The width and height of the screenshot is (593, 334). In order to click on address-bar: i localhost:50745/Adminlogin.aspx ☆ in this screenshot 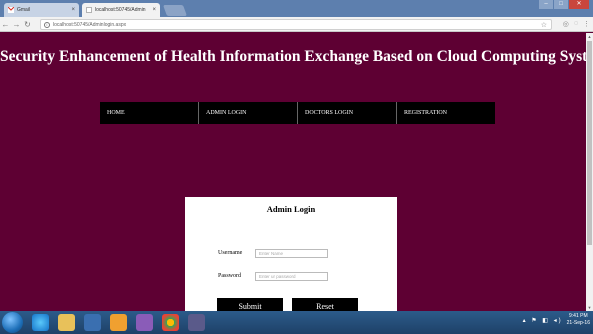, I will do `click(296, 24)`.